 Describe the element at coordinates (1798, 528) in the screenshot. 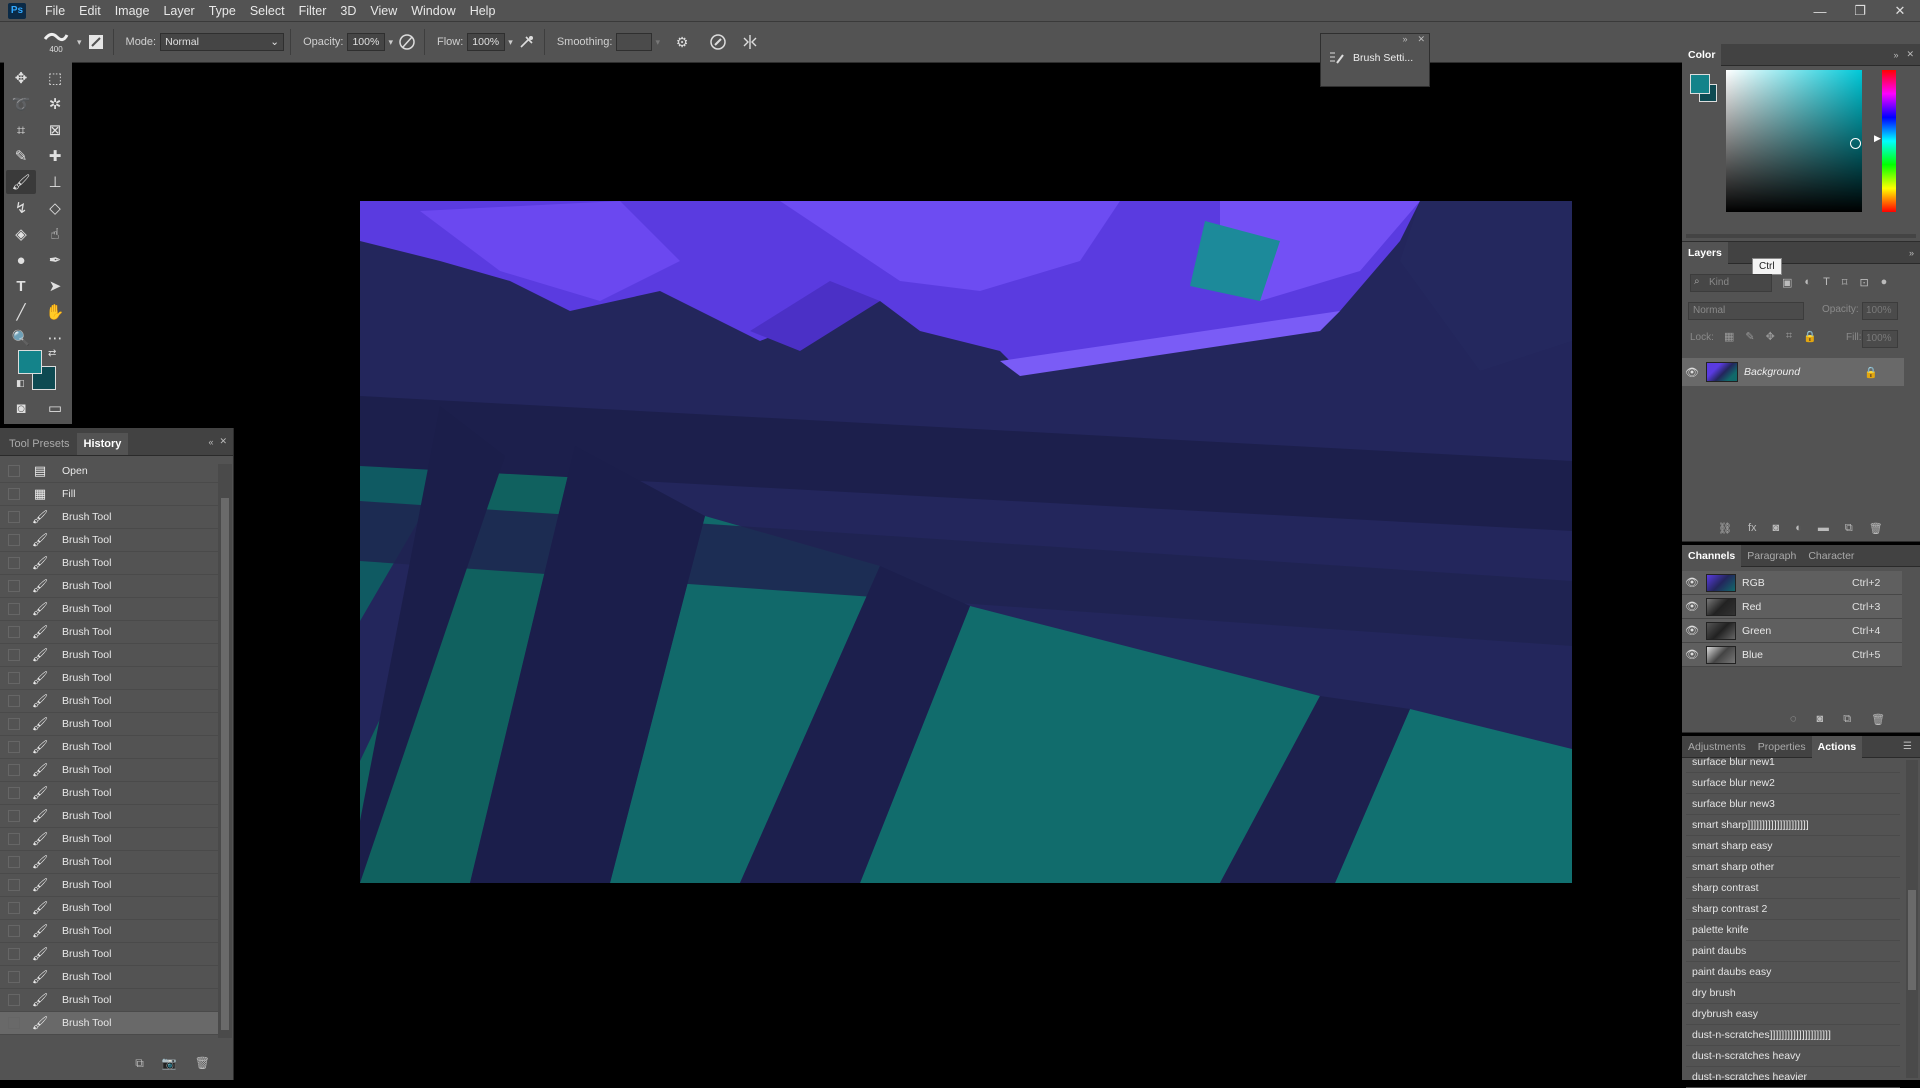

I see `adjustment-layer-icon: ◐` at that location.